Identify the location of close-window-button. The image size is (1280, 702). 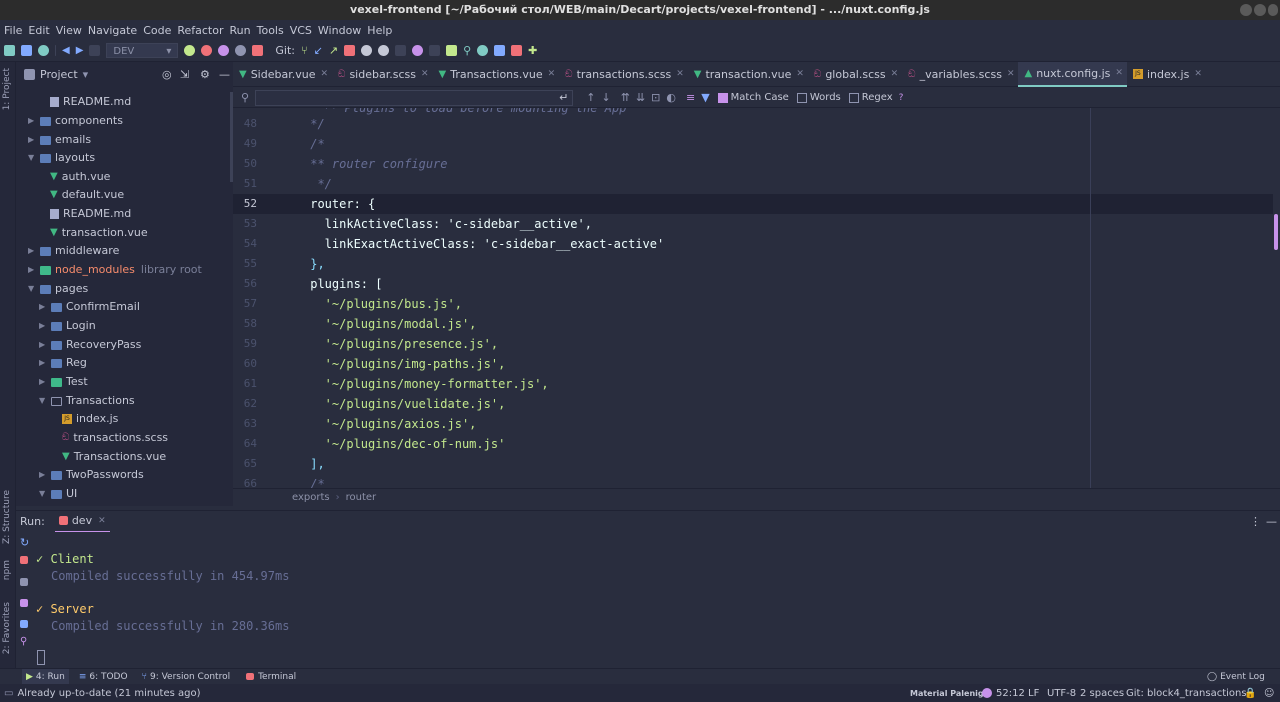
(1273, 10).